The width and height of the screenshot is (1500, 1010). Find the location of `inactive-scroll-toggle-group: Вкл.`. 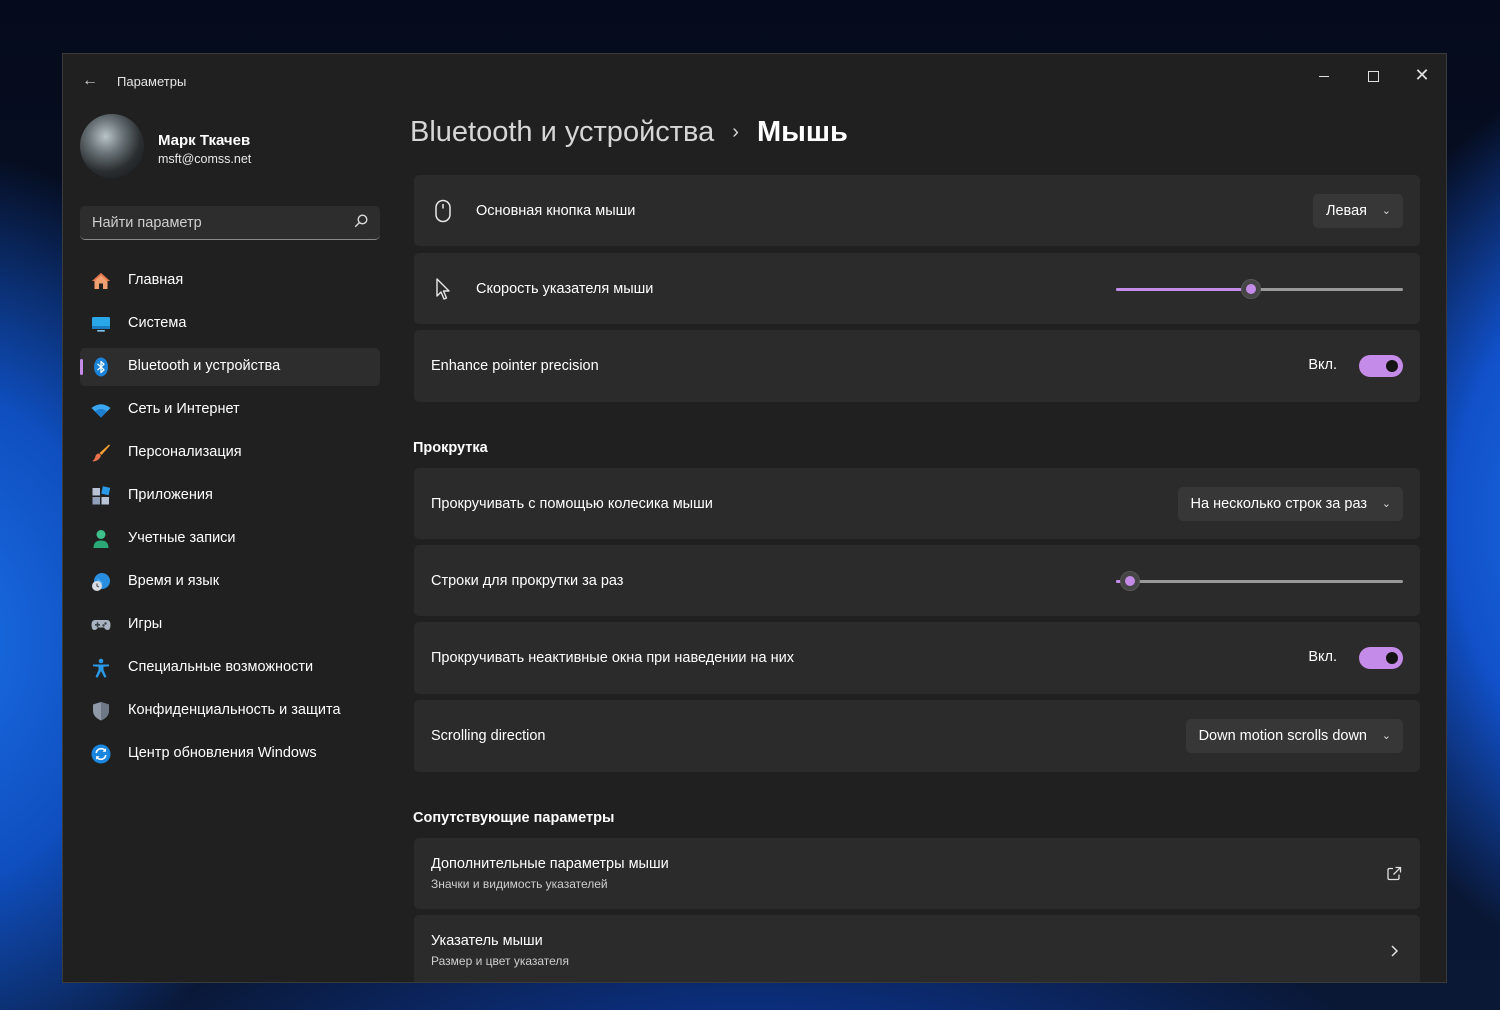

inactive-scroll-toggle-group: Вкл. is located at coordinates (1343, 658).